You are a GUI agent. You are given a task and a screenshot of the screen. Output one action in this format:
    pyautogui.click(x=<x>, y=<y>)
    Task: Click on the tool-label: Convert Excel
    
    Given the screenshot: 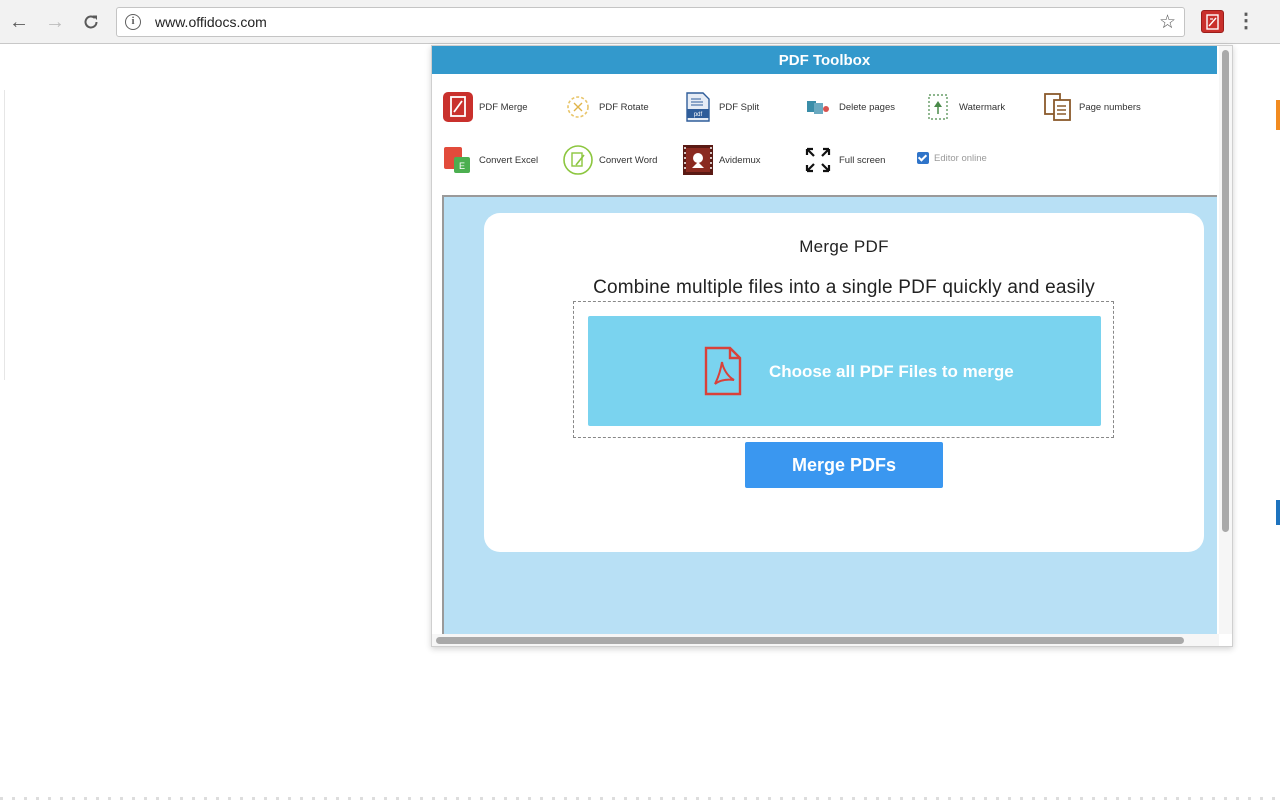 What is the action you would take?
    pyautogui.click(x=509, y=160)
    